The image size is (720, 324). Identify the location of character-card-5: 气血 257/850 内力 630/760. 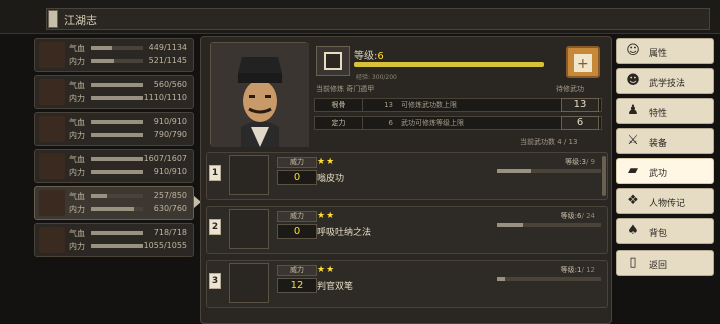
(114, 203).